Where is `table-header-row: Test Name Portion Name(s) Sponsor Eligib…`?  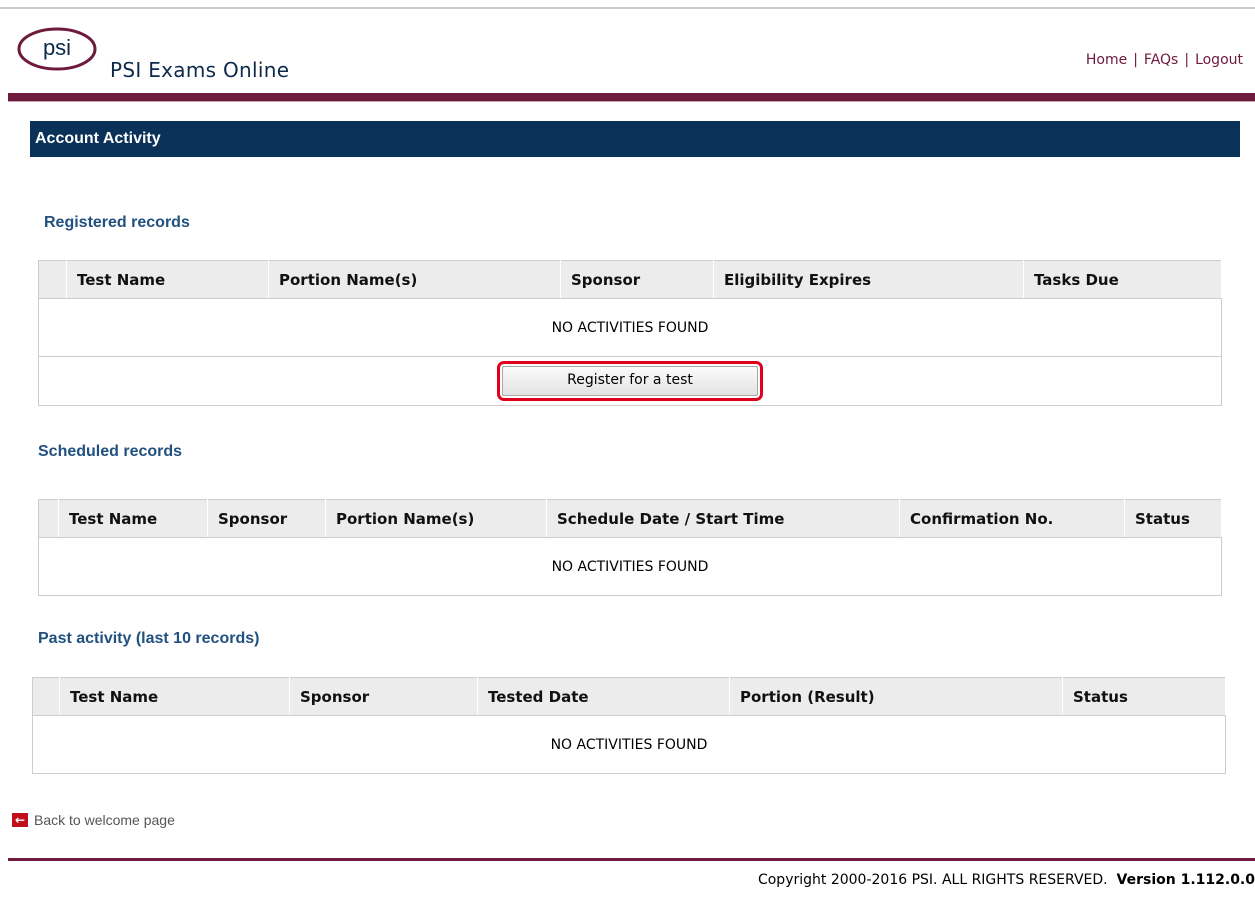 table-header-row: Test Name Portion Name(s) Sponsor Eligib… is located at coordinates (630, 279).